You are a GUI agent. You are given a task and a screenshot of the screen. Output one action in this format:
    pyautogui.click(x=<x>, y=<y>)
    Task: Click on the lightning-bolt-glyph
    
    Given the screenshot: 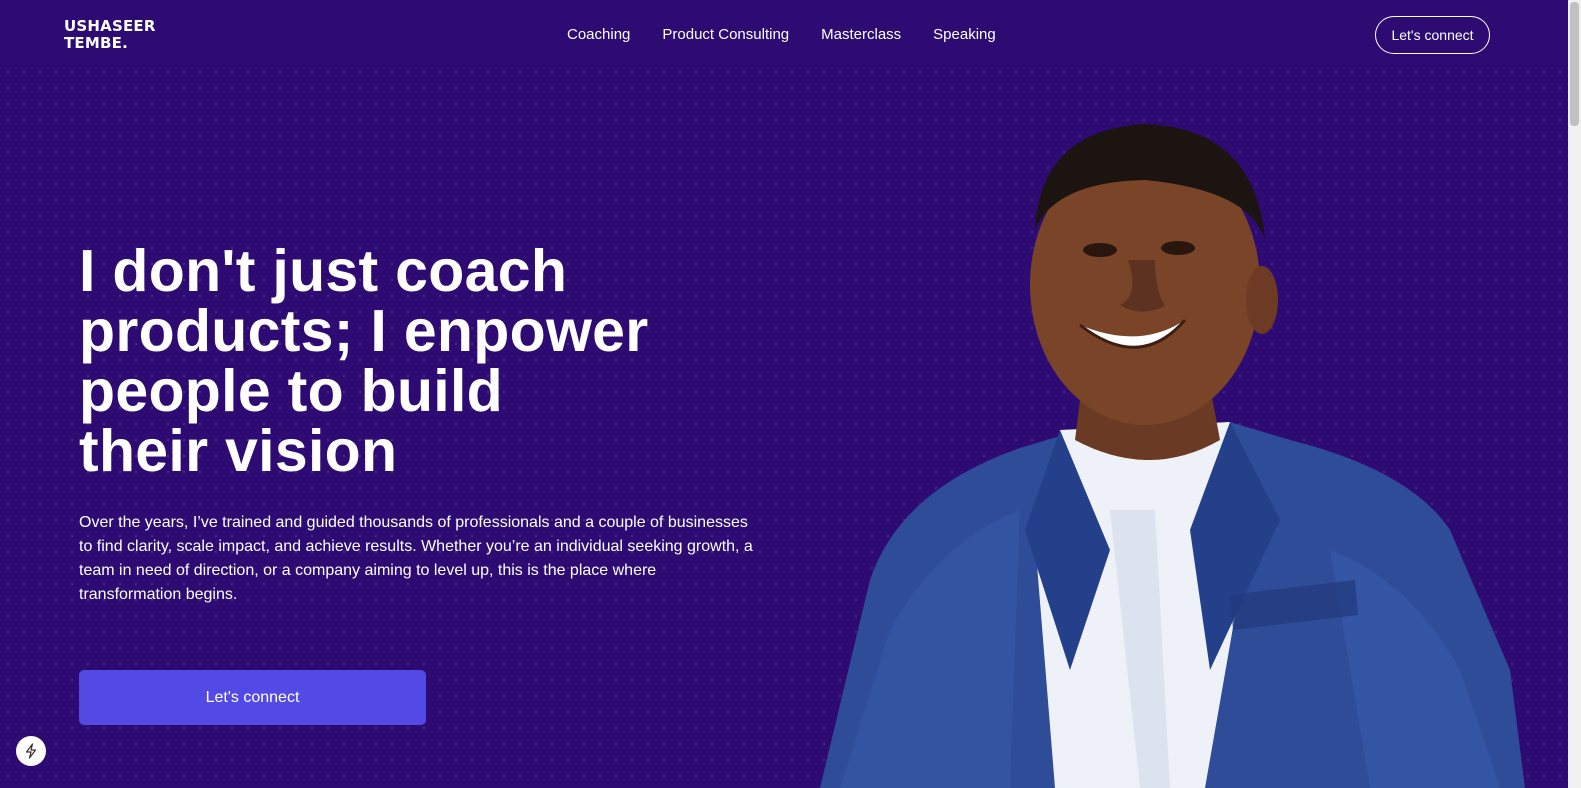 What is the action you would take?
    pyautogui.click(x=31, y=751)
    